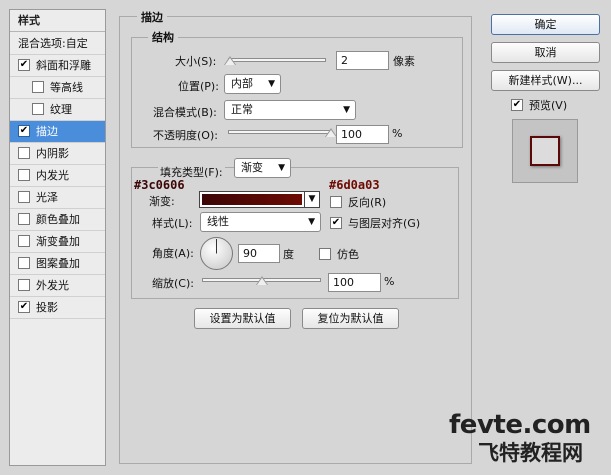  What do you see at coordinates (350, 318) in the screenshot?
I see `reset-default-button: 复位为默认值` at bounding box center [350, 318].